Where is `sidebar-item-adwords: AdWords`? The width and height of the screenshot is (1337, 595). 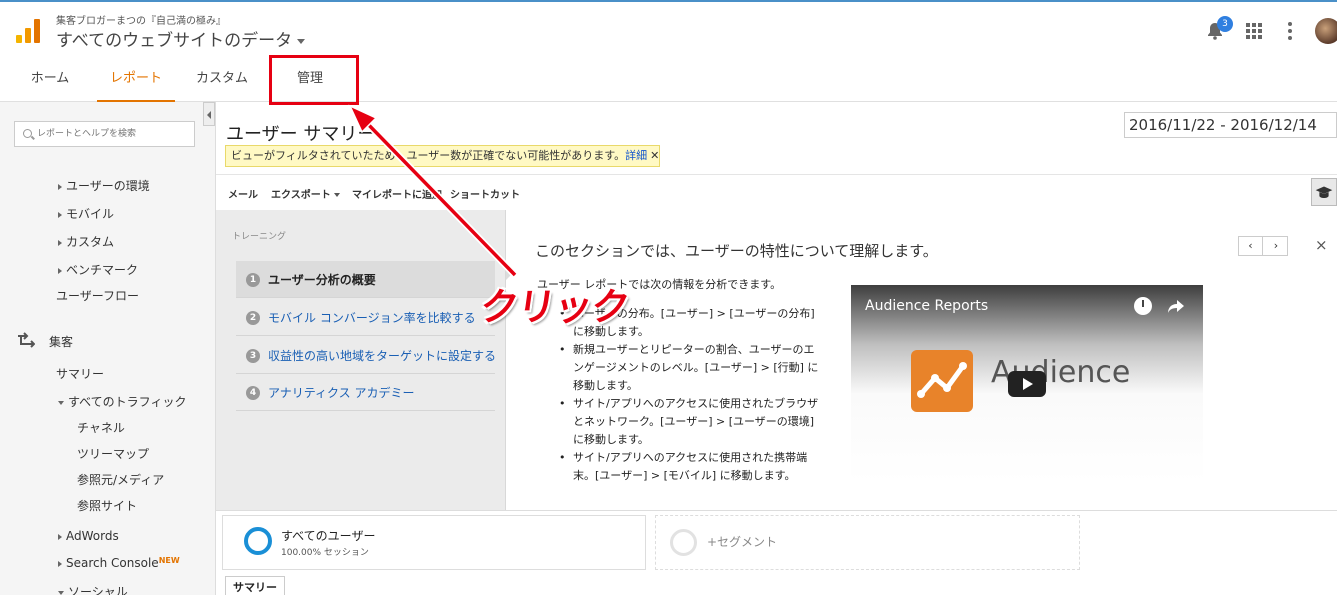 sidebar-item-adwords: AdWords is located at coordinates (88, 536).